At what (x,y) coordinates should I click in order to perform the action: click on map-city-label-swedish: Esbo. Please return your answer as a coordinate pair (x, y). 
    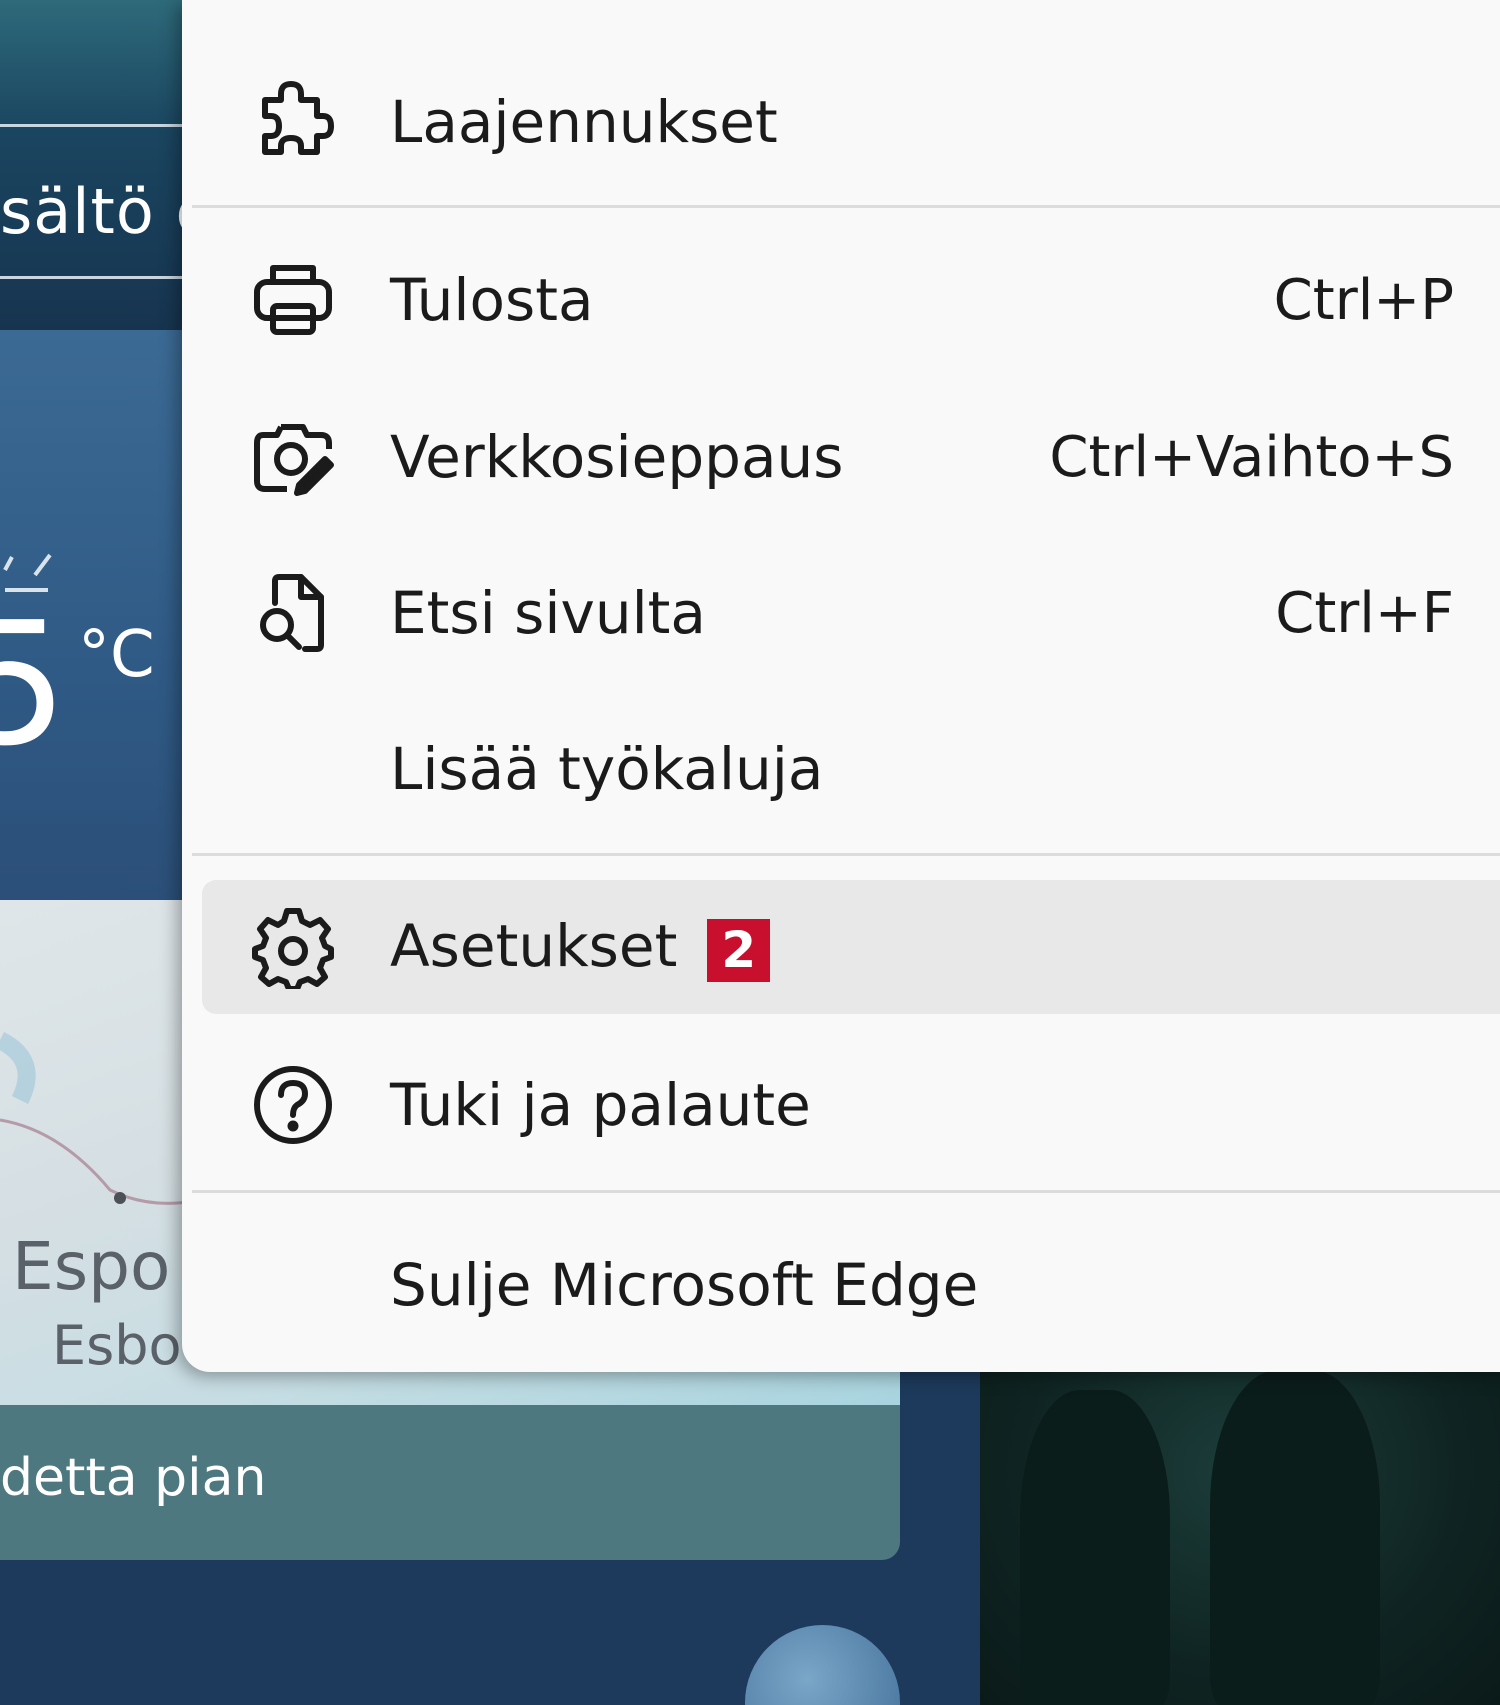
    Looking at the image, I should click on (117, 1345).